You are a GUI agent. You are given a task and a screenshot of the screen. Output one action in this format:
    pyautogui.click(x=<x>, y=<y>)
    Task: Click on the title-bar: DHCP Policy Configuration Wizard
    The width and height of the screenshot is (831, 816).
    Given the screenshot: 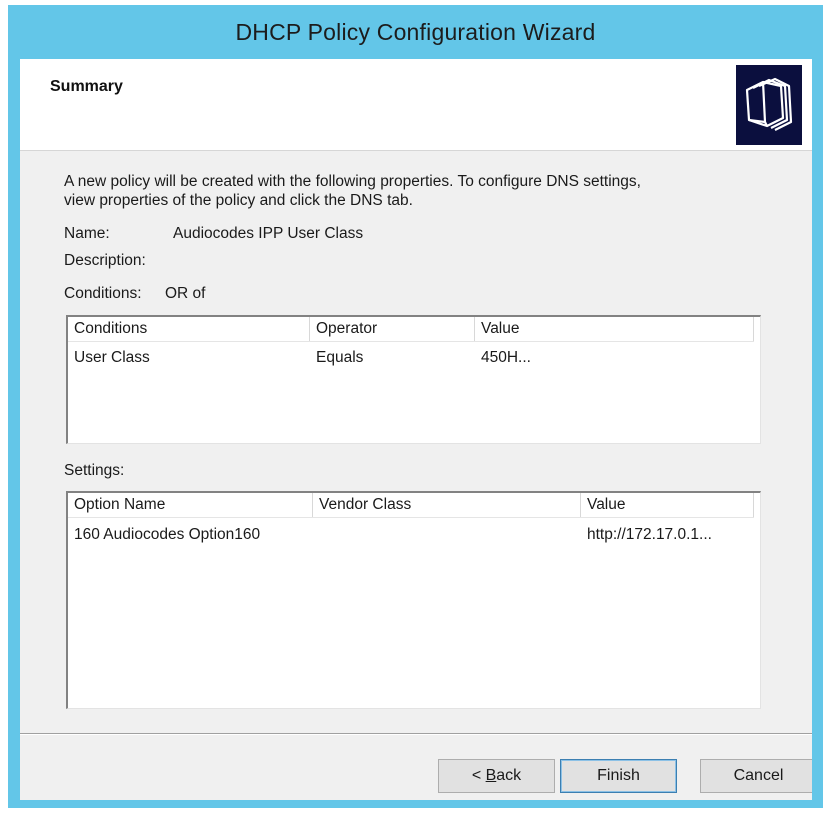 What is the action you would take?
    pyautogui.click(x=415, y=32)
    